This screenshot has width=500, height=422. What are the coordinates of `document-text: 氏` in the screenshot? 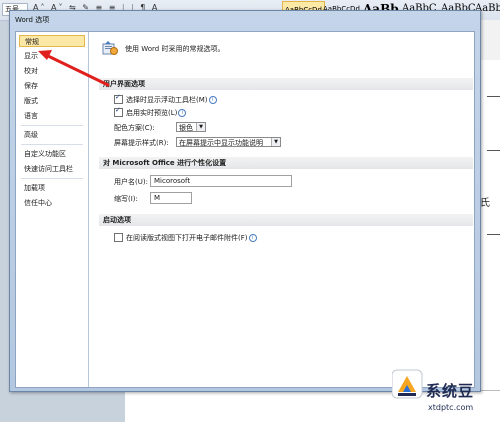 It's located at (485, 203).